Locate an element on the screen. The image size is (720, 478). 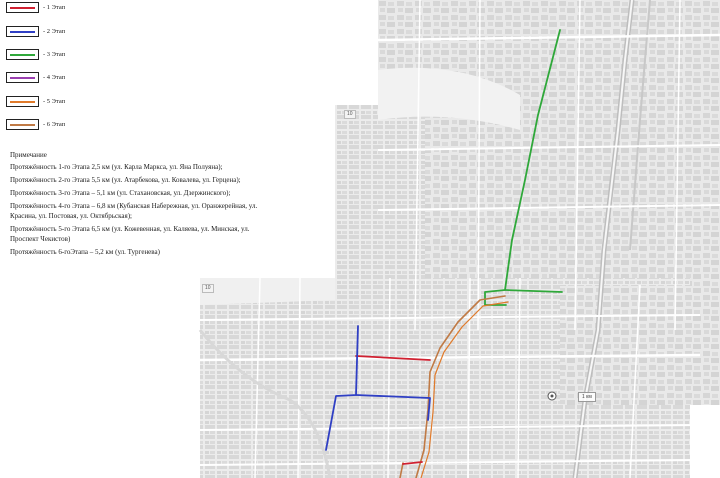
legend-label: - 1 Этап is located at coordinates (54, 7).